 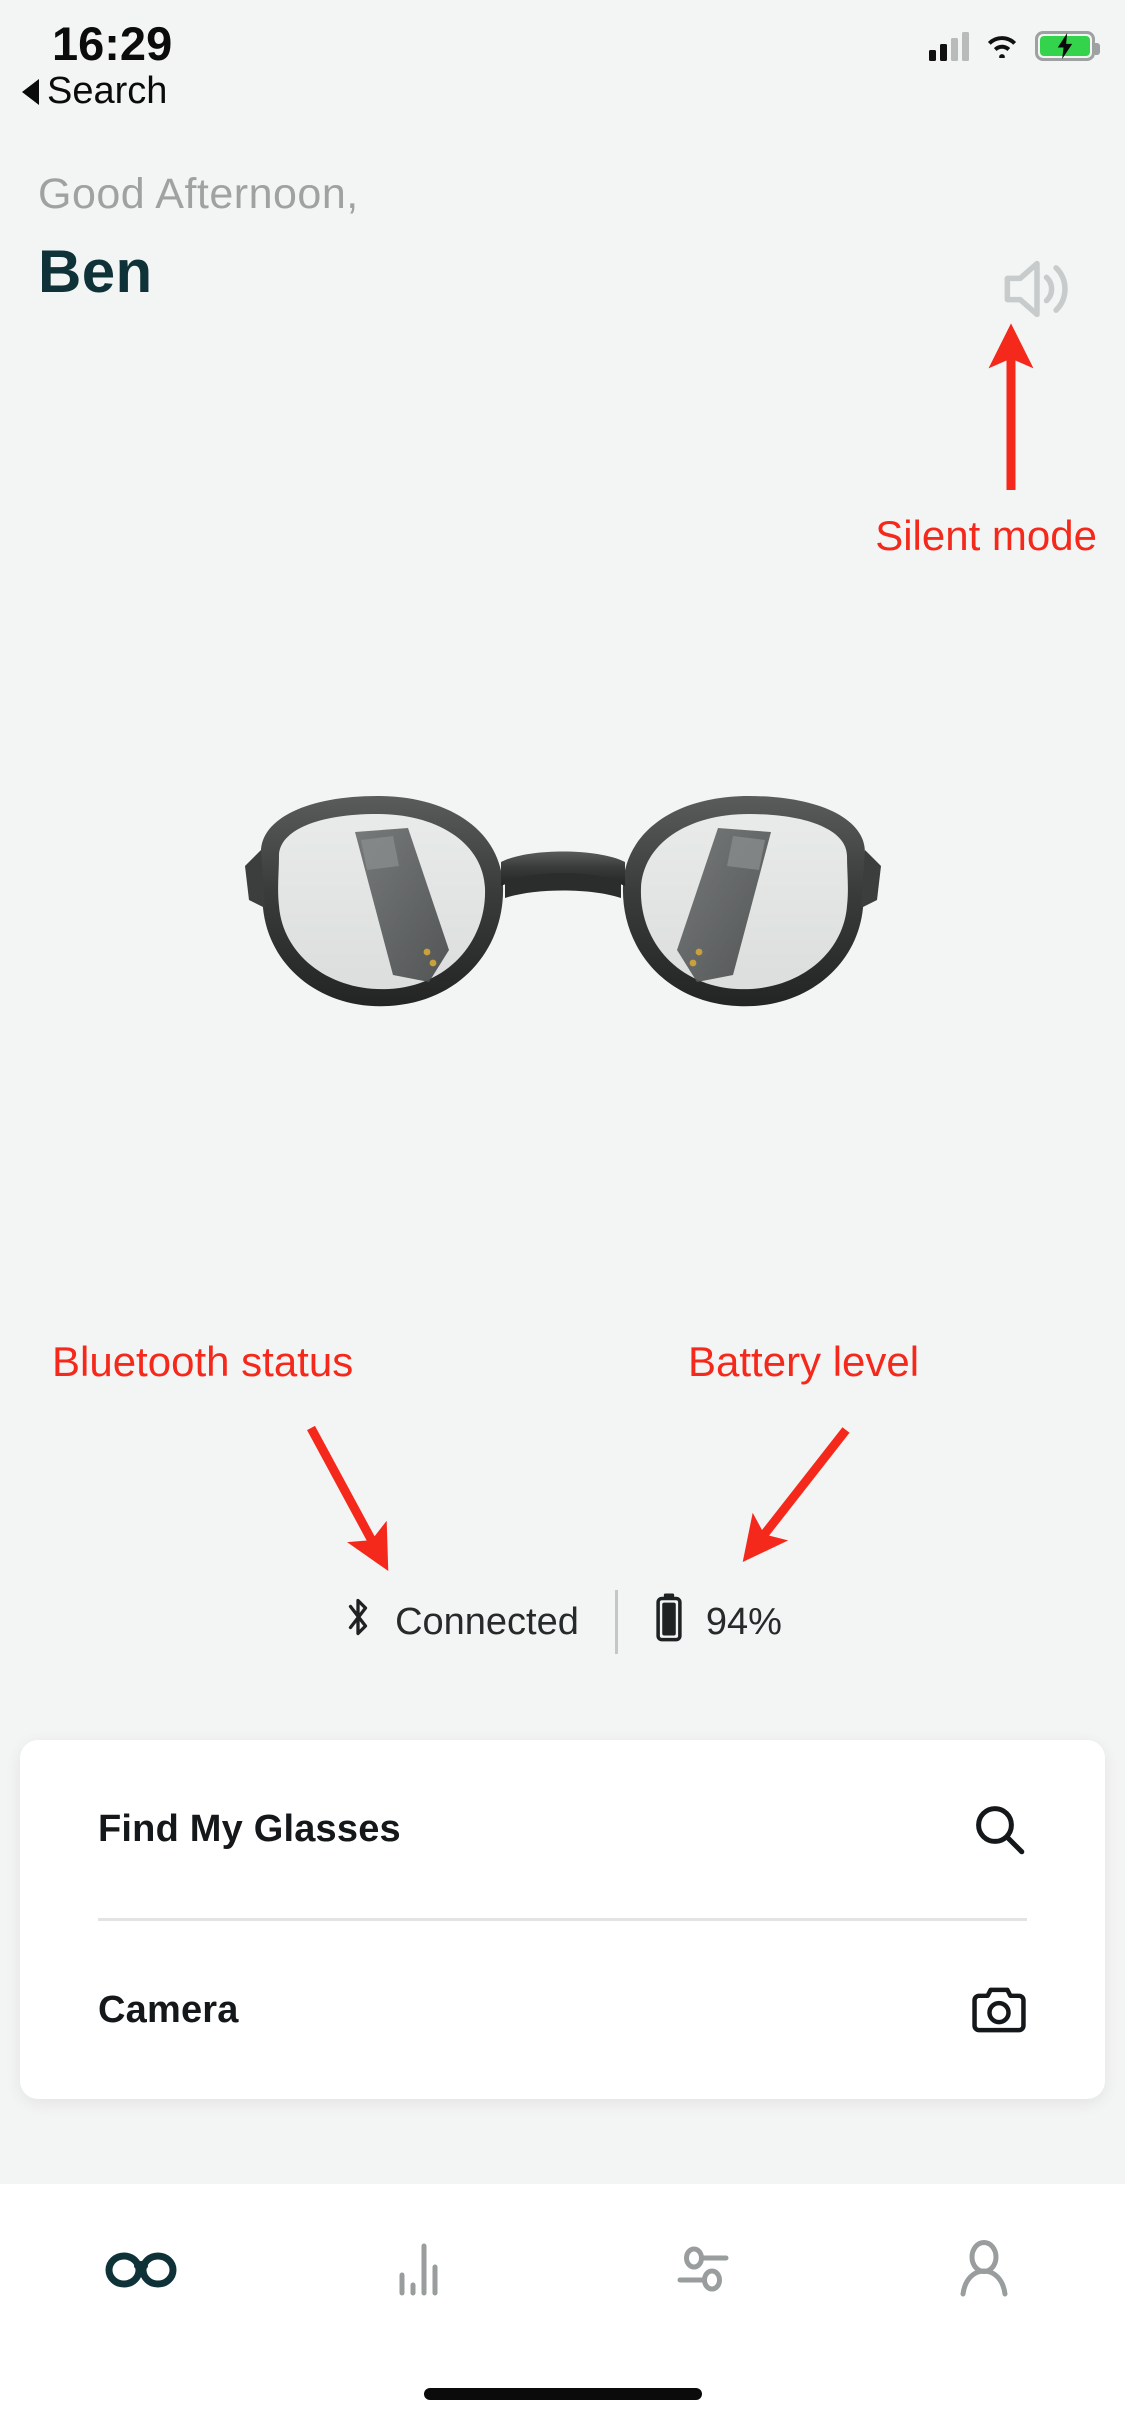 What do you see at coordinates (616, 1622) in the screenshot?
I see `status-divider` at bounding box center [616, 1622].